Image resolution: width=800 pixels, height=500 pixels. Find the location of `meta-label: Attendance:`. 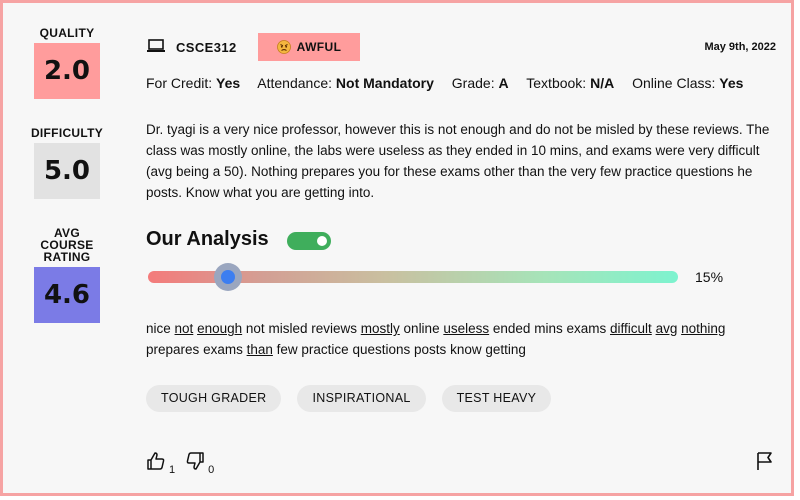

meta-label: Attendance: is located at coordinates (295, 83).